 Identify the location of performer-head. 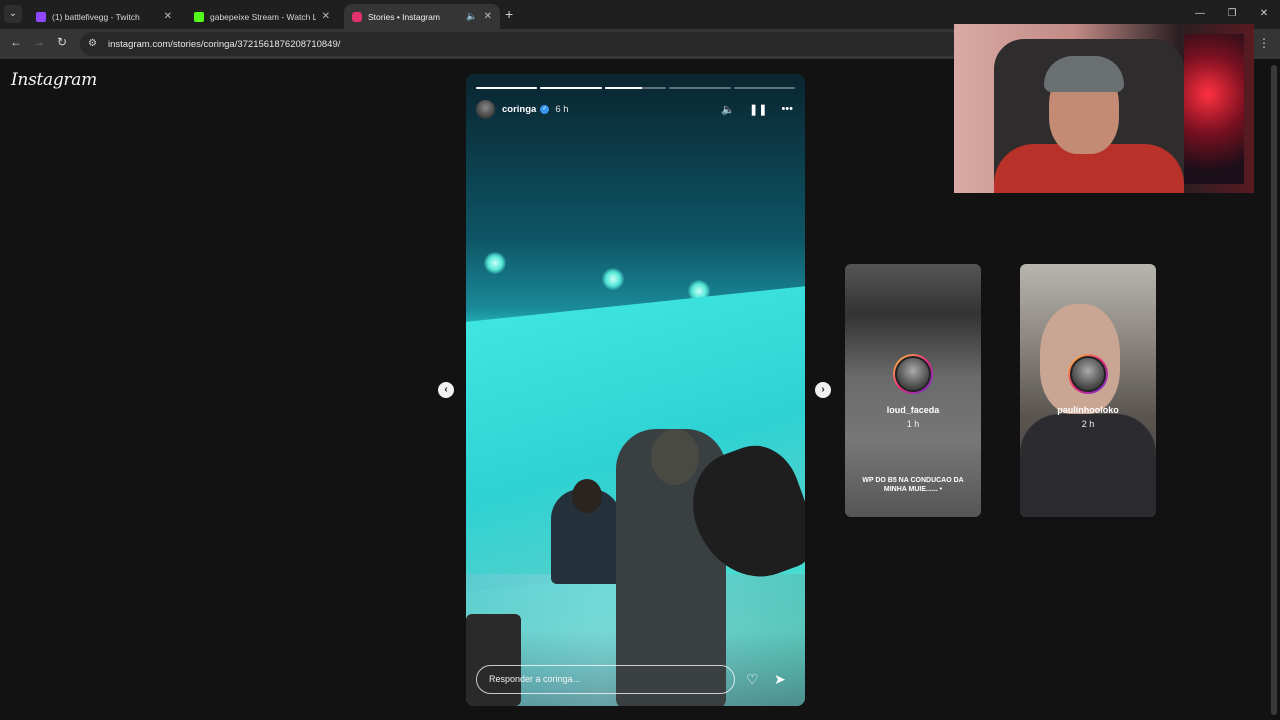
(675, 457).